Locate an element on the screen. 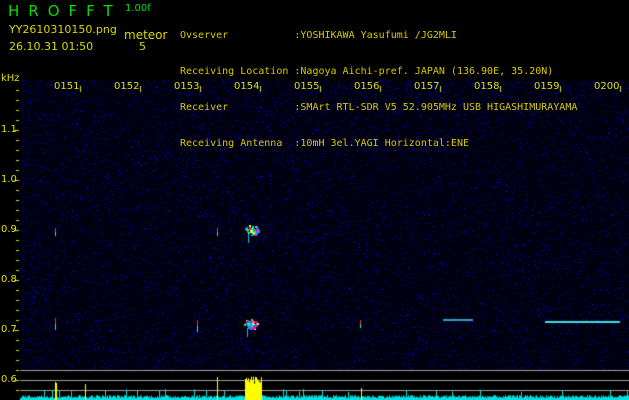 This screenshot has height=400, width=629. y-label: 1.0 is located at coordinates (9, 179).